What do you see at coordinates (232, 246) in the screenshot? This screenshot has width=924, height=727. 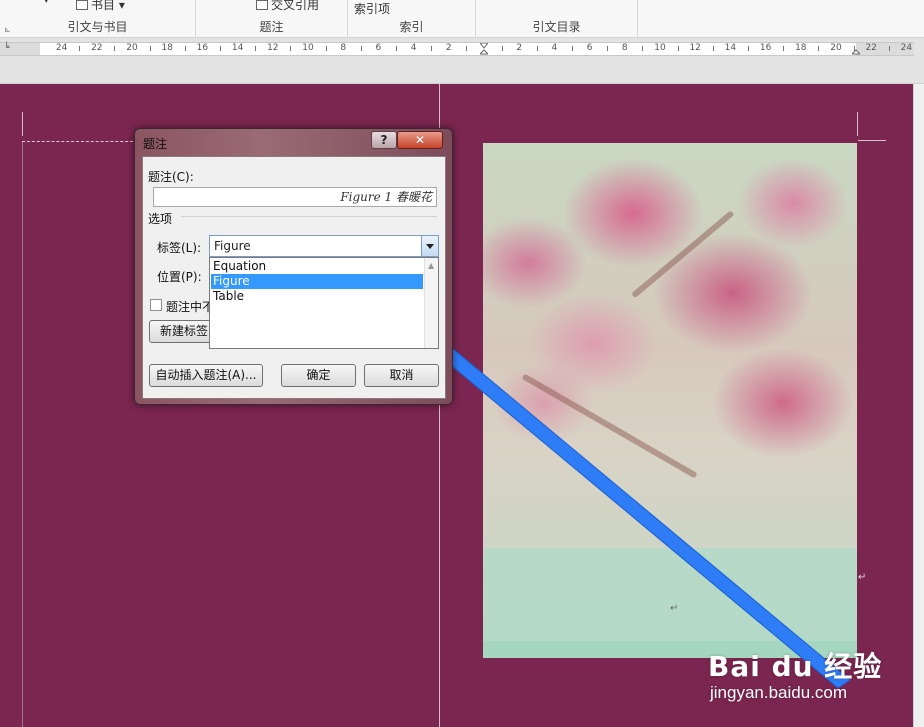 I see `label-dropdown-value: Figure` at bounding box center [232, 246].